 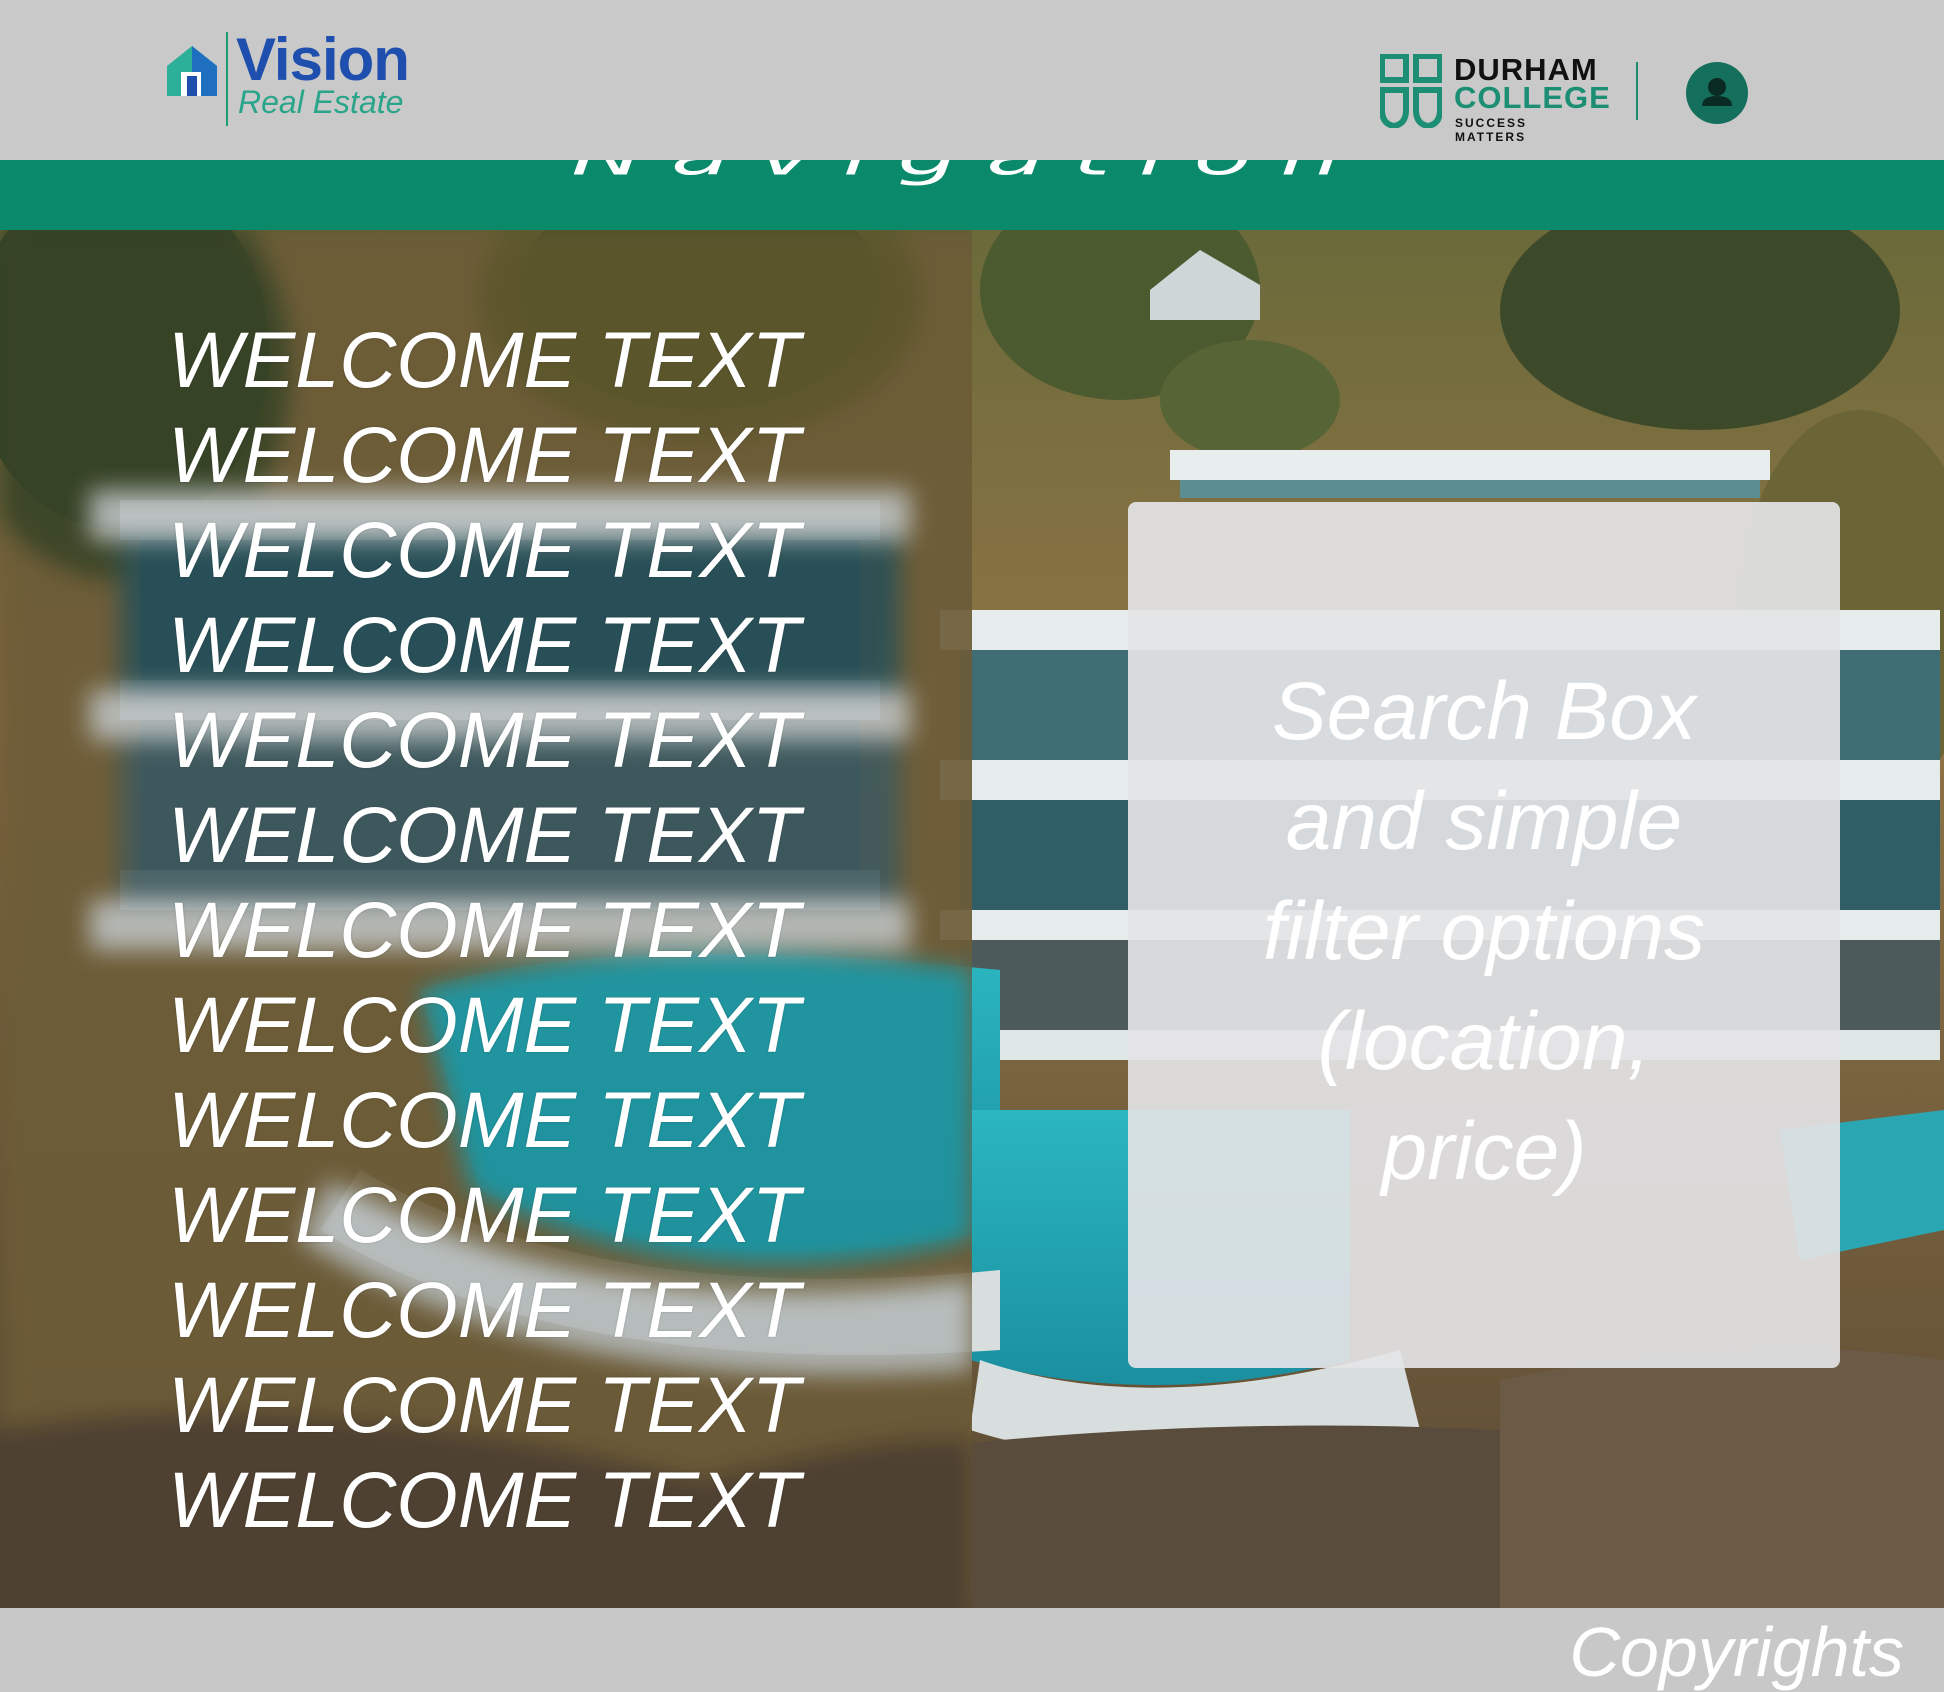 What do you see at coordinates (1532, 97) in the screenshot?
I see `college-word: COLLEGE` at bounding box center [1532, 97].